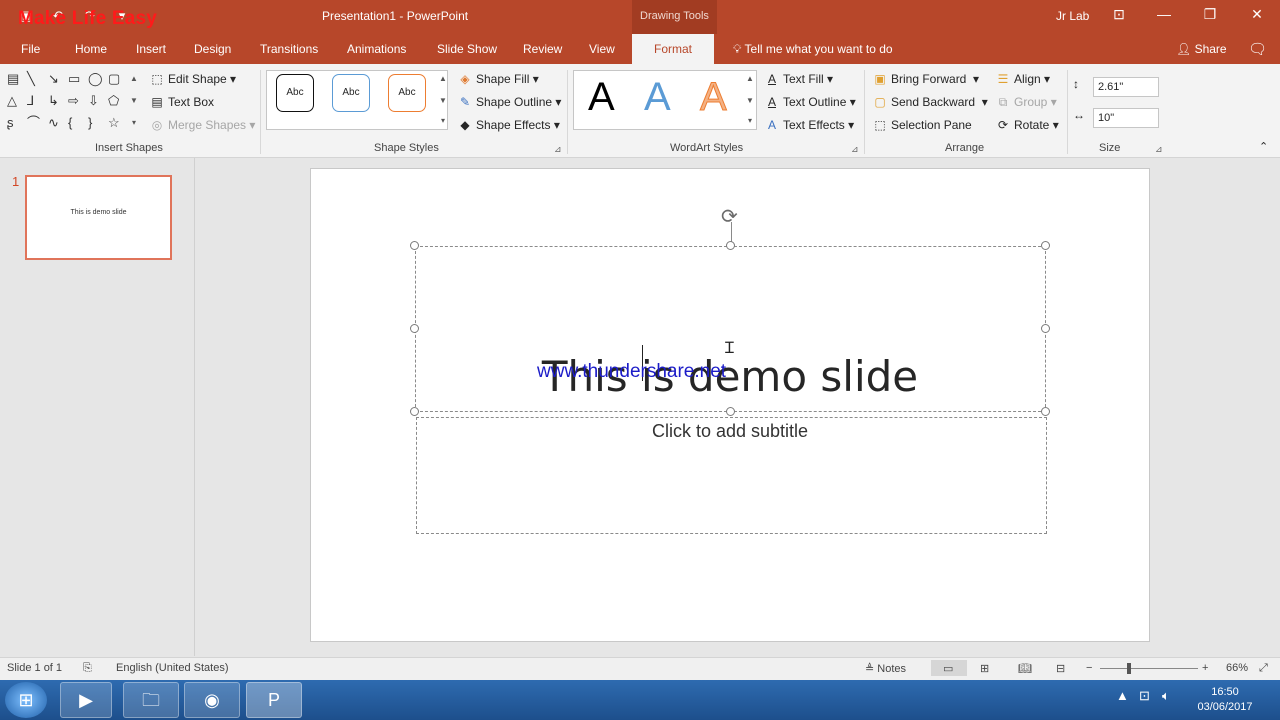 Image resolution: width=1280 pixels, height=720 pixels. What do you see at coordinates (1257, 14) in the screenshot?
I see `close-button: ✕` at bounding box center [1257, 14].